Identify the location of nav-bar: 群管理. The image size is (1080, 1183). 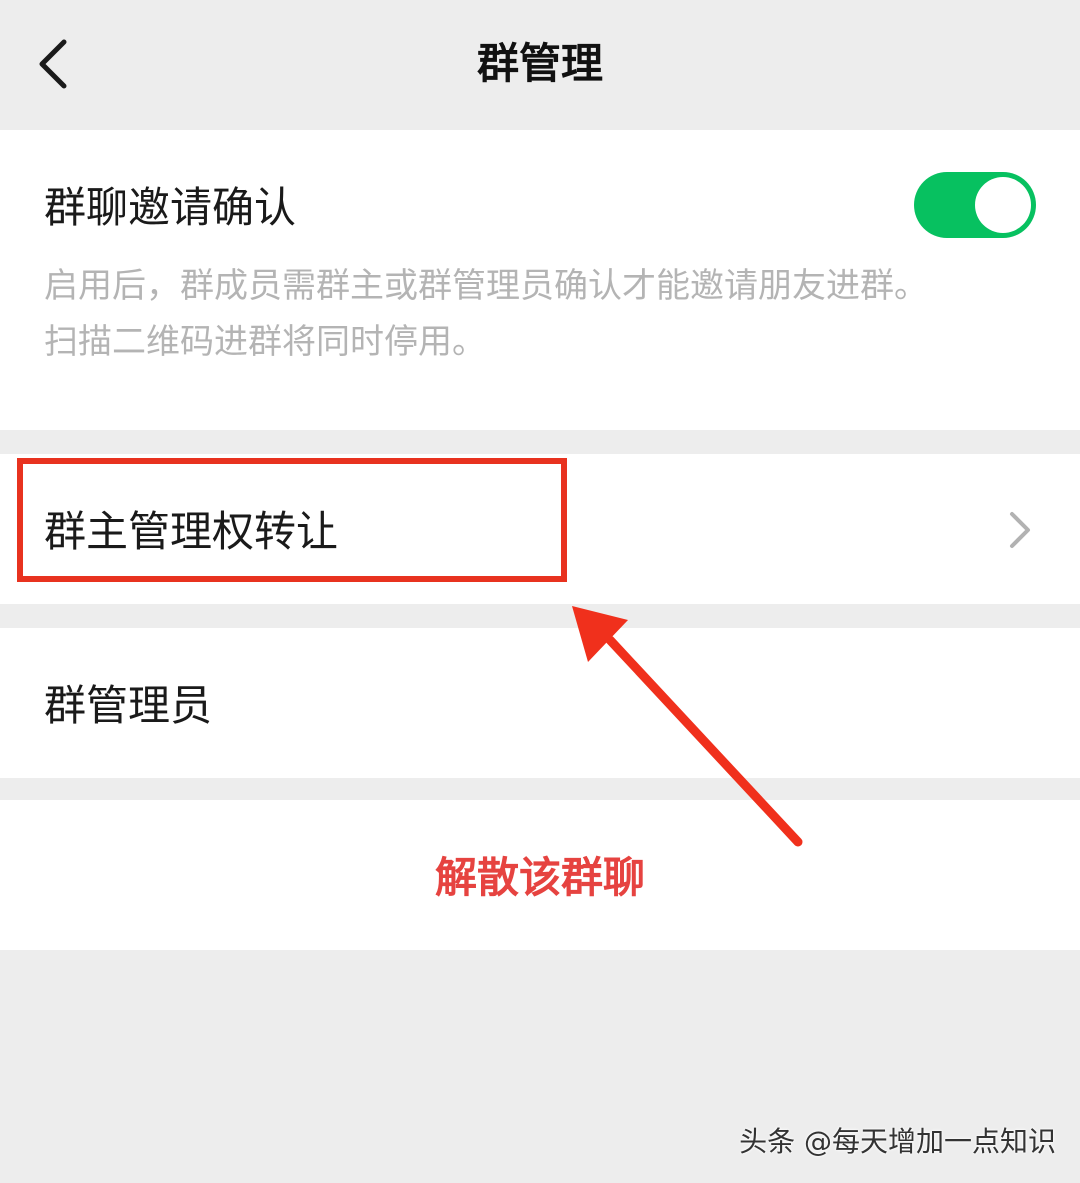
(540, 64).